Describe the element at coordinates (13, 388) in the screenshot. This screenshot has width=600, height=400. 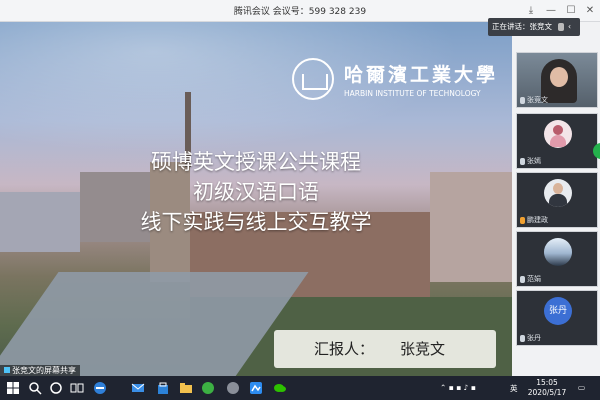
I see `start-icon` at that location.